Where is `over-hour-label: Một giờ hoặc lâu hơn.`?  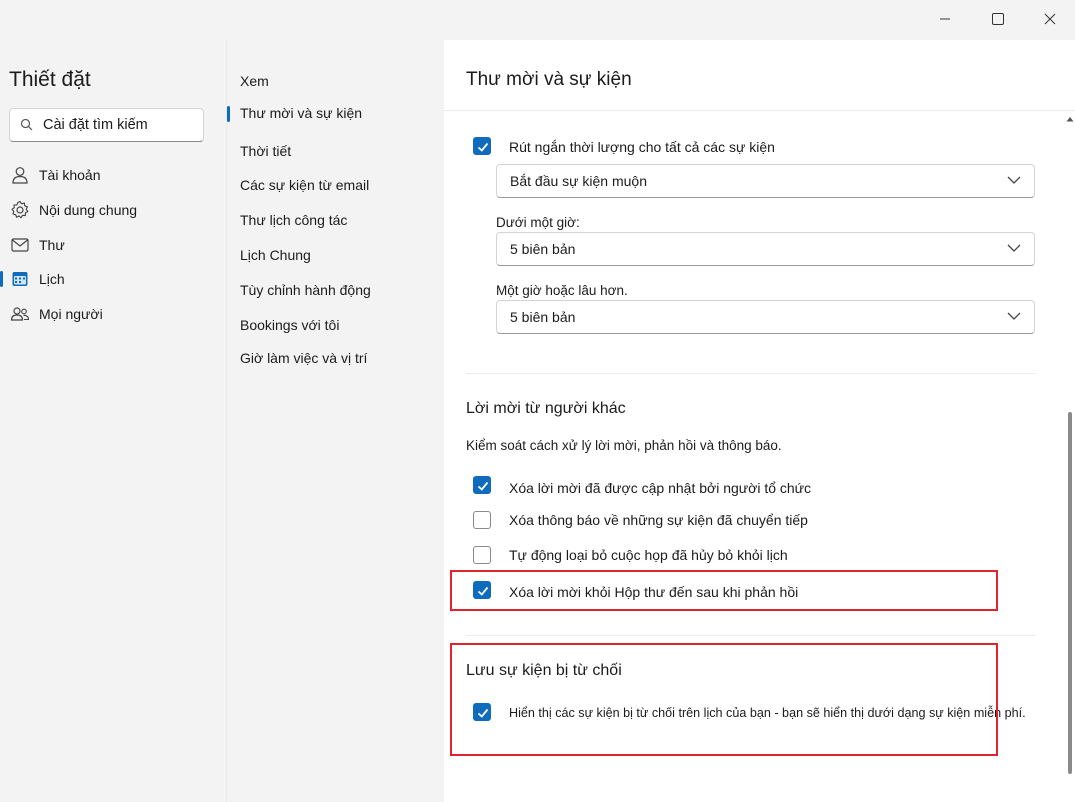 over-hour-label: Một giờ hoặc lâu hơn. is located at coordinates (562, 290).